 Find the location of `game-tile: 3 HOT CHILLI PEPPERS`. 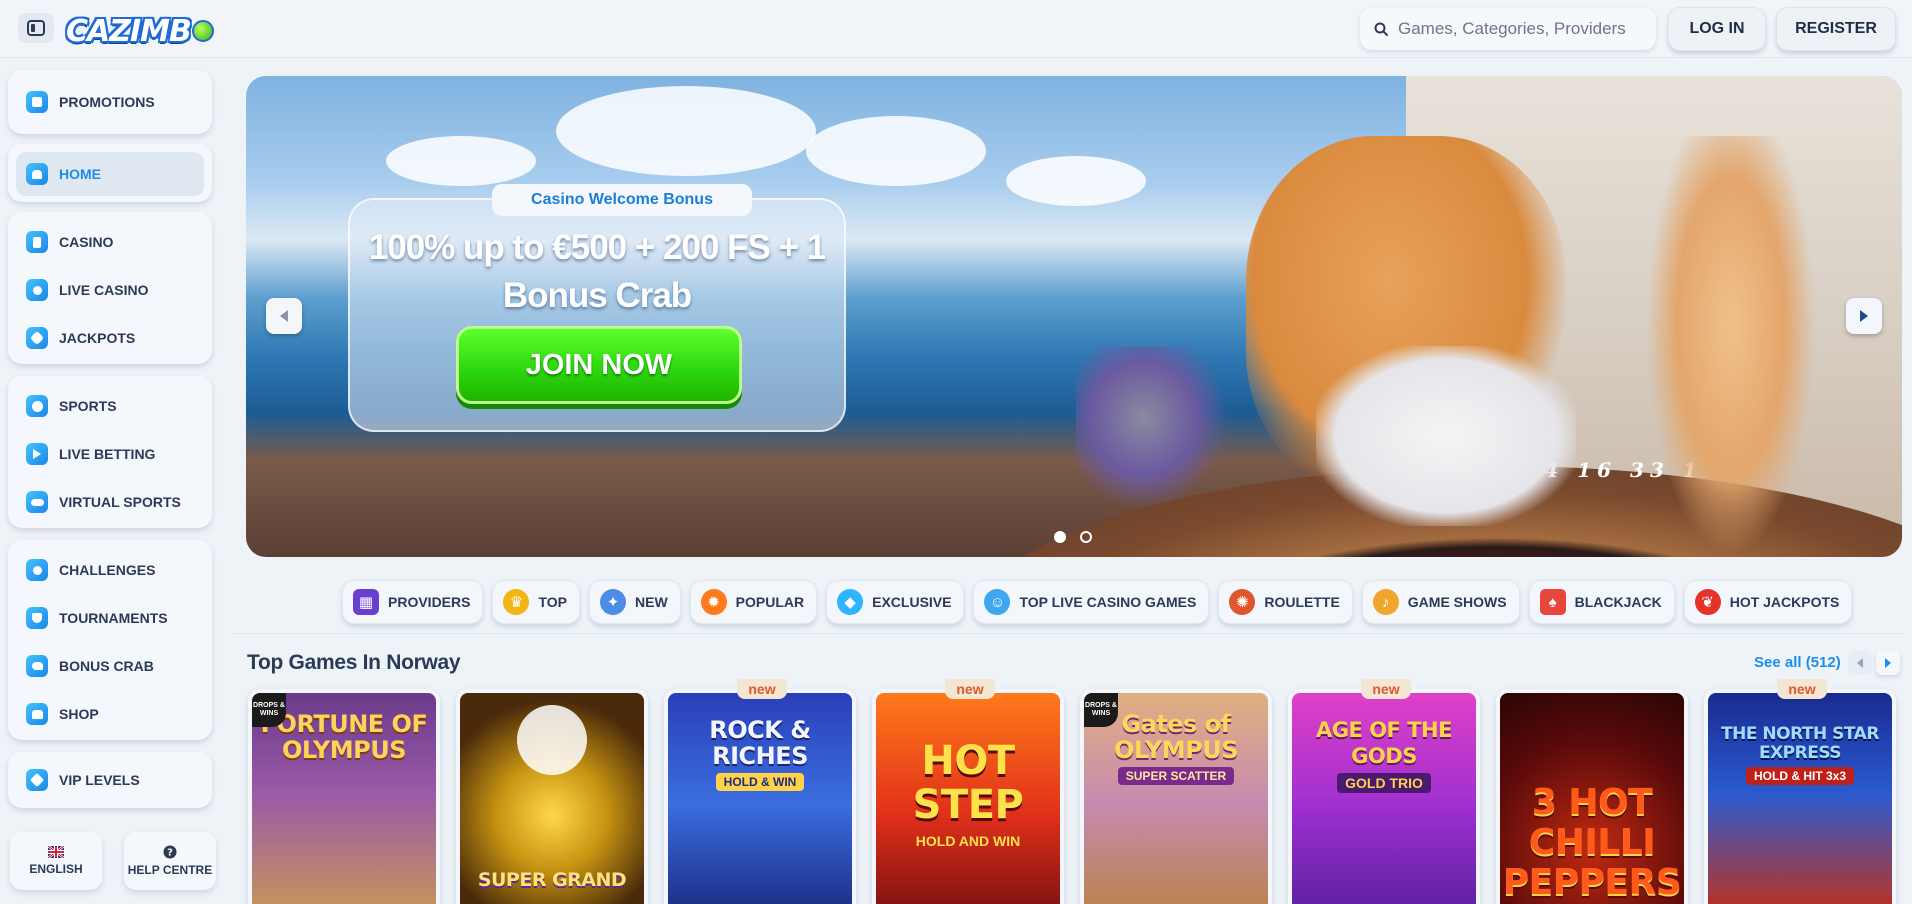

game-tile: 3 HOT CHILLI PEPPERS is located at coordinates (1592, 796).